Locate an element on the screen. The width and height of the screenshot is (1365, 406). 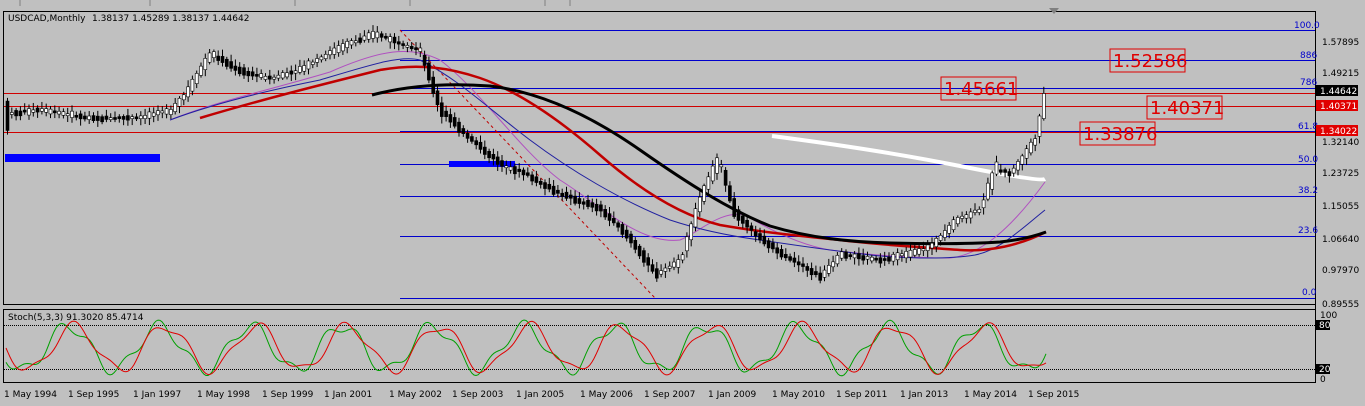
fib-236: 23.6 is located at coordinates (1308, 231).